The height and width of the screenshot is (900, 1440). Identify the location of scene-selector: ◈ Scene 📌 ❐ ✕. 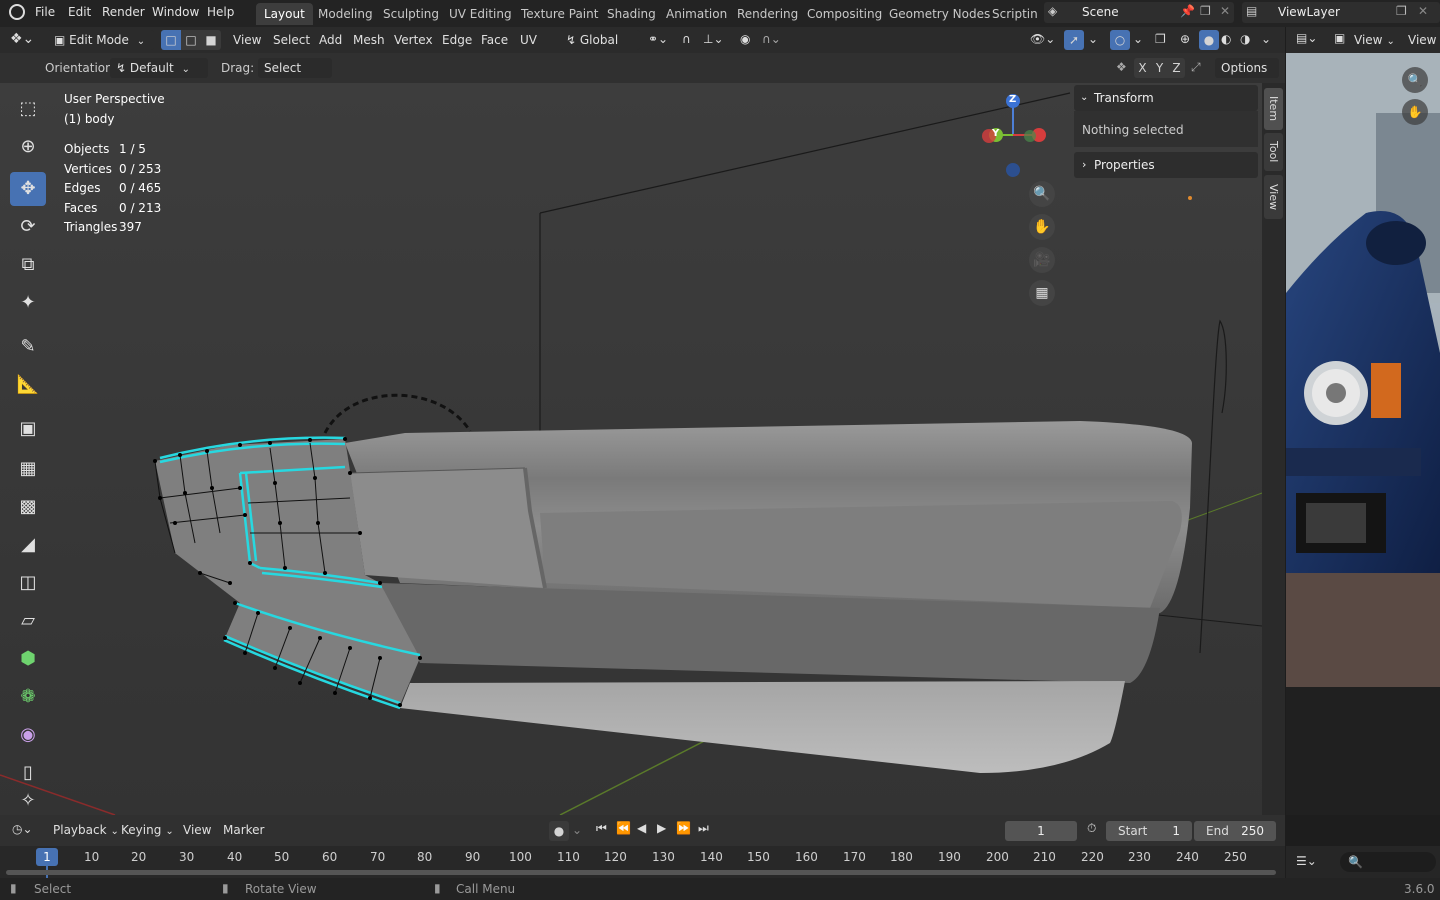
(1139, 12).